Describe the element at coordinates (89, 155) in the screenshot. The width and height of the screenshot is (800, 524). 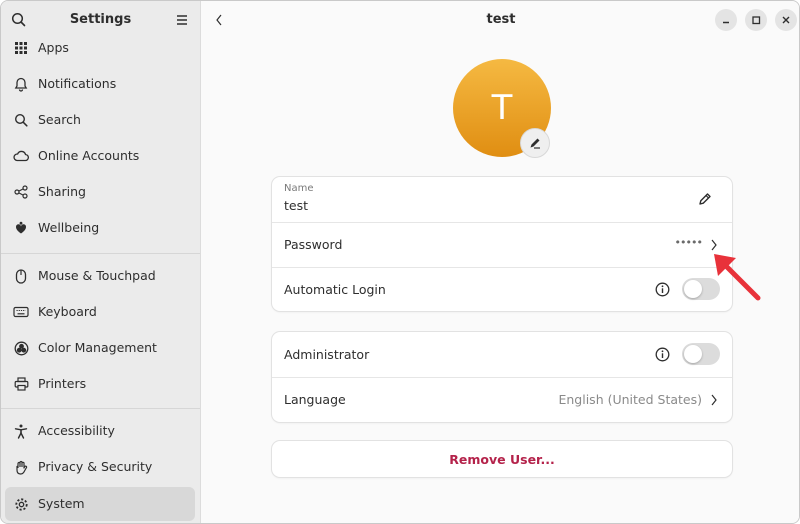
I see `sidebar-item-label: Online Accounts` at that location.